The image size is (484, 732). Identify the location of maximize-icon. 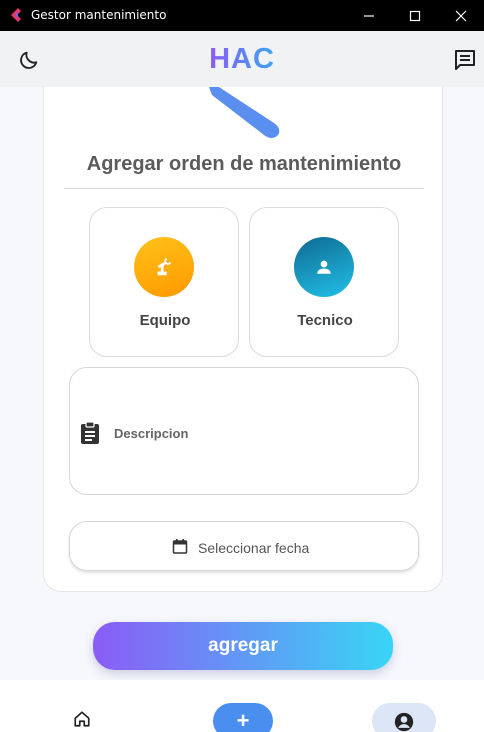
(415, 15).